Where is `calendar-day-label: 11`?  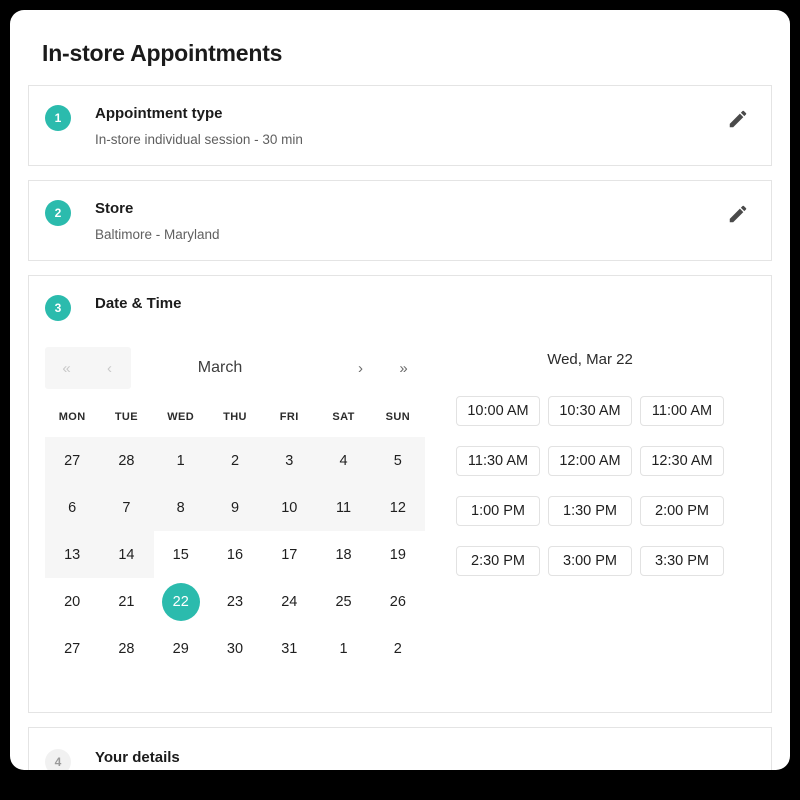
calendar-day-label: 11 is located at coordinates (344, 507).